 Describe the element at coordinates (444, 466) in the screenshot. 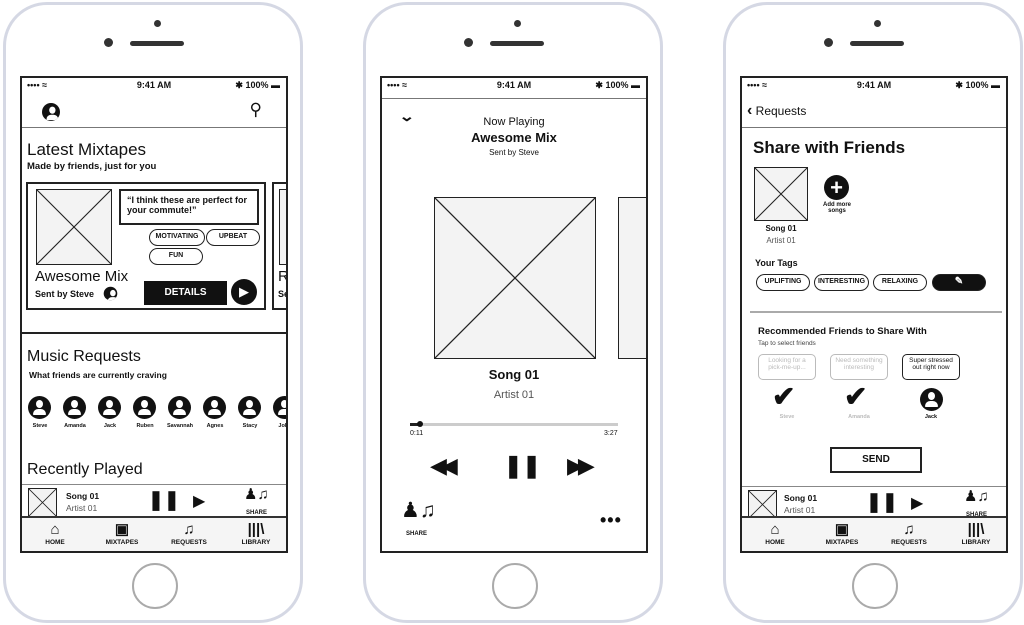

I see `rewind-icon: ◀◀` at that location.